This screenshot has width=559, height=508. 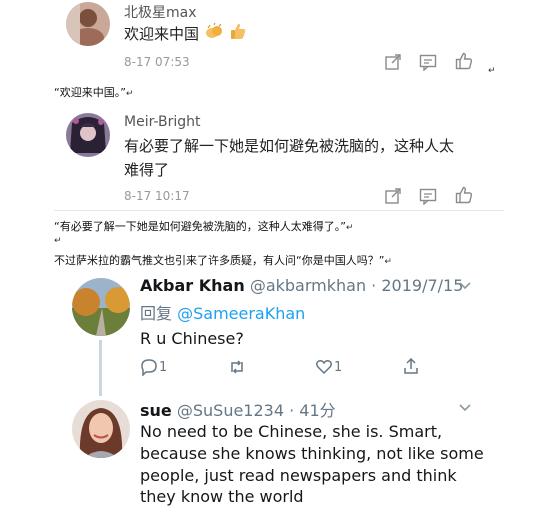 I want to click on comment-text: 欢迎来中国, so click(x=185, y=34).